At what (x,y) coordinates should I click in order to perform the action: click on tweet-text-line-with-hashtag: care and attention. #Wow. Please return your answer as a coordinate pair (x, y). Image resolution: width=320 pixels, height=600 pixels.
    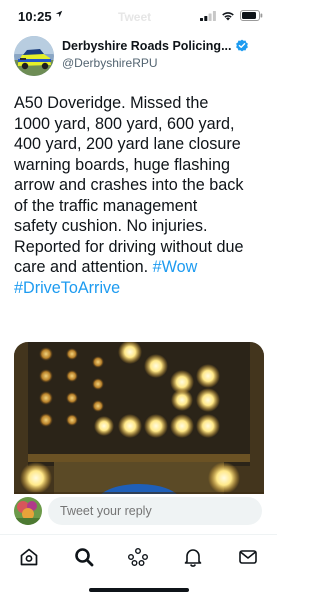
    Looking at the image, I should click on (140, 267).